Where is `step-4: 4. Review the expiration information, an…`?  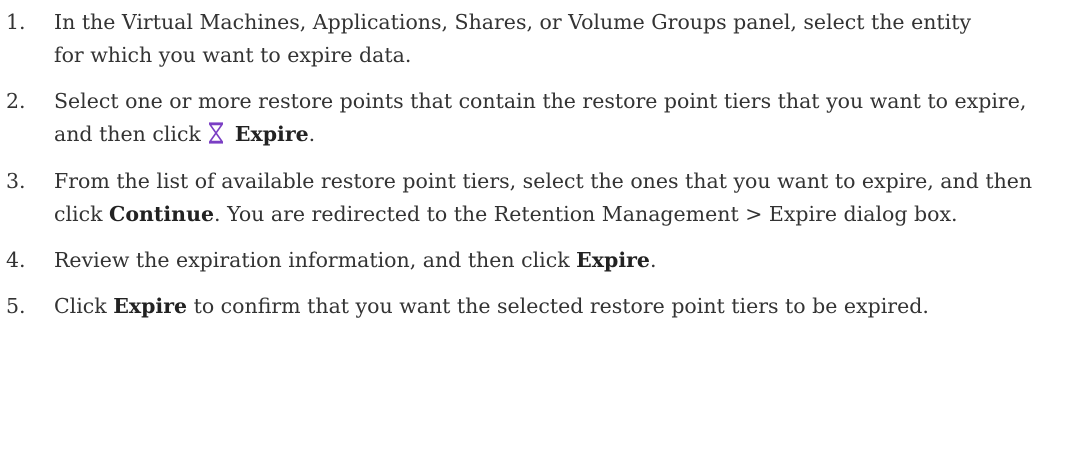 step-4: 4. Review the expiration information, an… is located at coordinates (532, 260).